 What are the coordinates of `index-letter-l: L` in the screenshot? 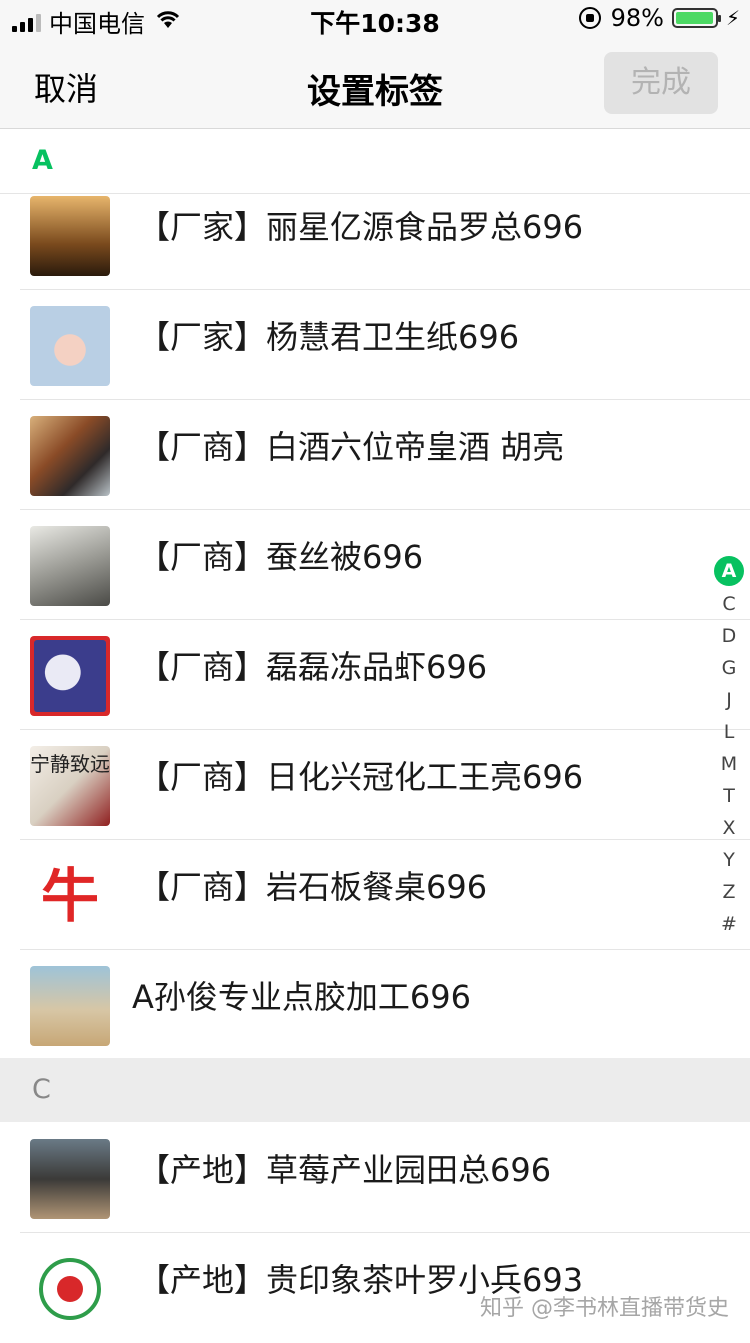 It's located at (729, 732).